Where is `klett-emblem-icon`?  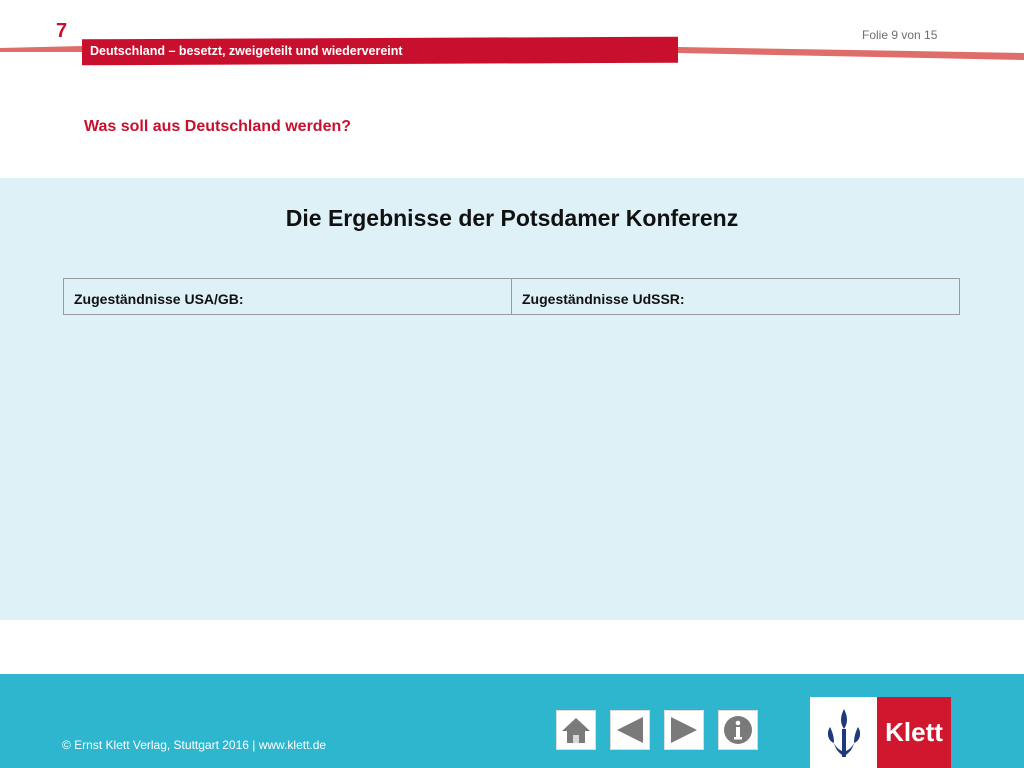 klett-emblem-icon is located at coordinates (843, 732).